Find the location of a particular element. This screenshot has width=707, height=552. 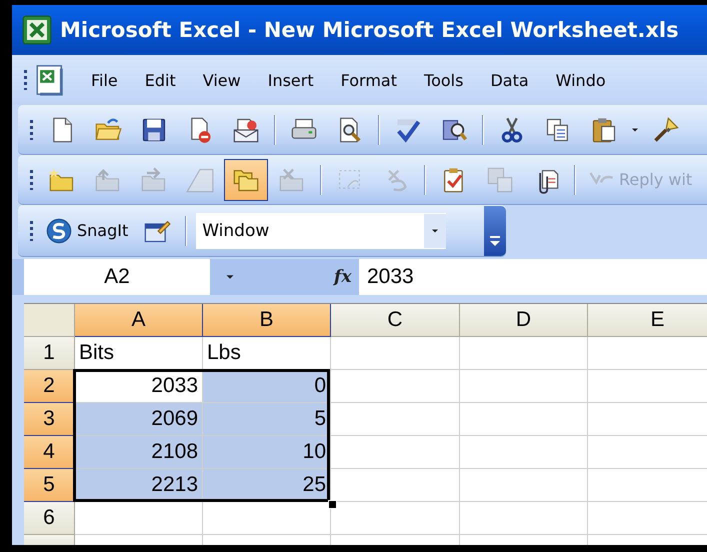

menu-item: Insert is located at coordinates (290, 80).